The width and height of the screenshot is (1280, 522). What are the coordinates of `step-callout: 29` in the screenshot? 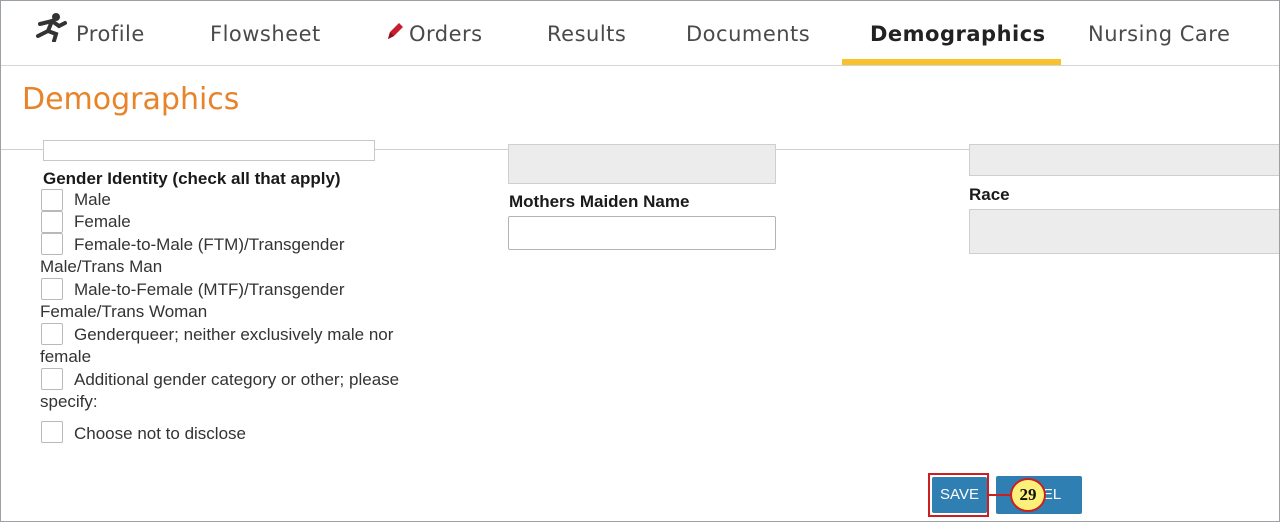 It's located at (1028, 495).